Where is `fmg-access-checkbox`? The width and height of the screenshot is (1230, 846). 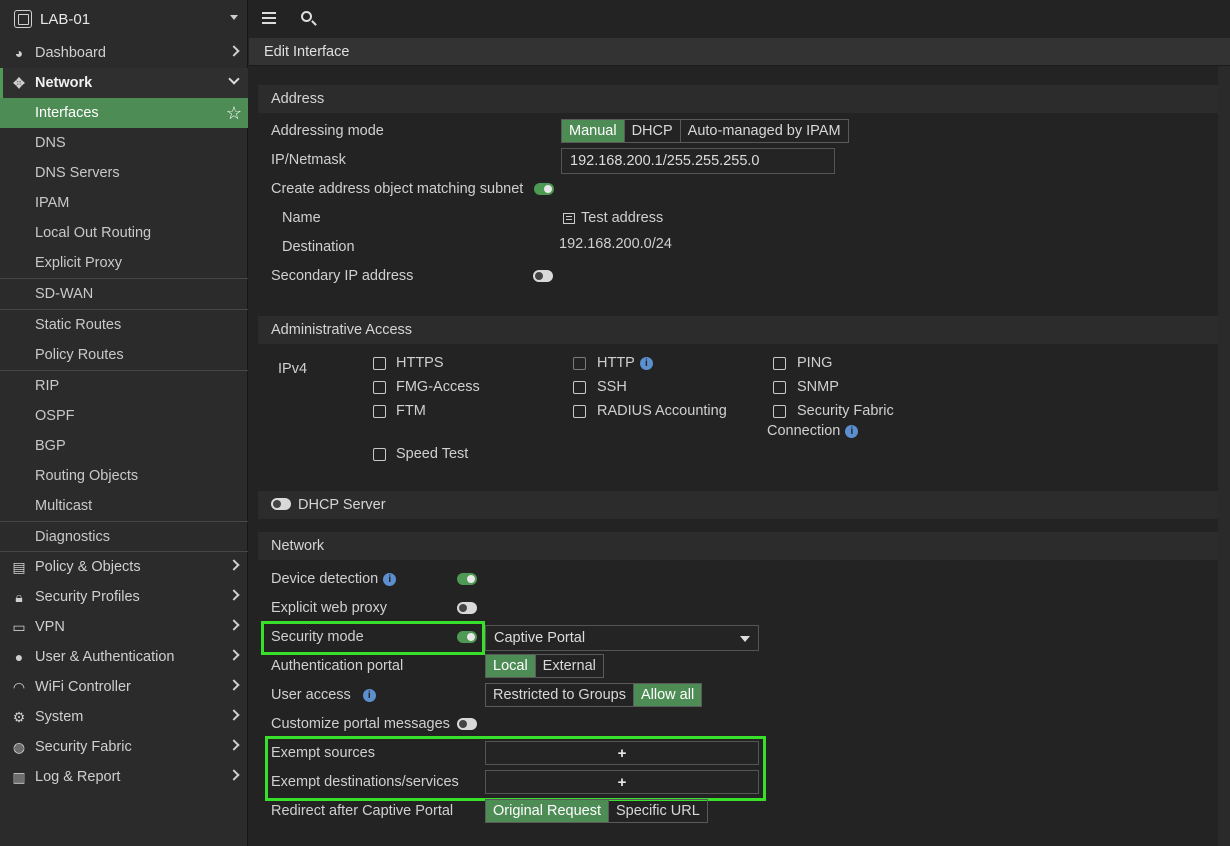 fmg-access-checkbox is located at coordinates (379, 387).